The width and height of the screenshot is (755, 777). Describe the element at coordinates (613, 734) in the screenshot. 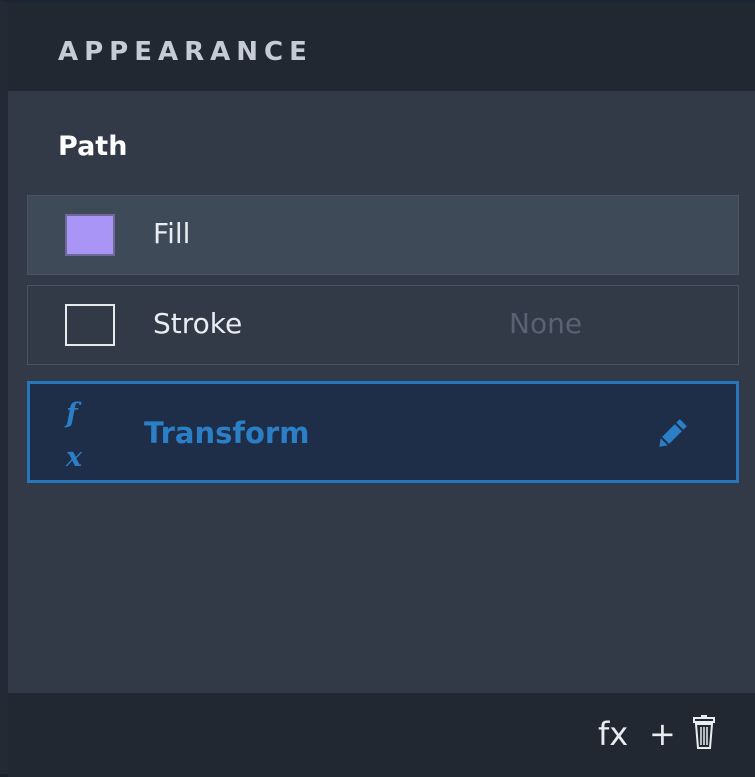

I see `add-effect-button: fx` at that location.